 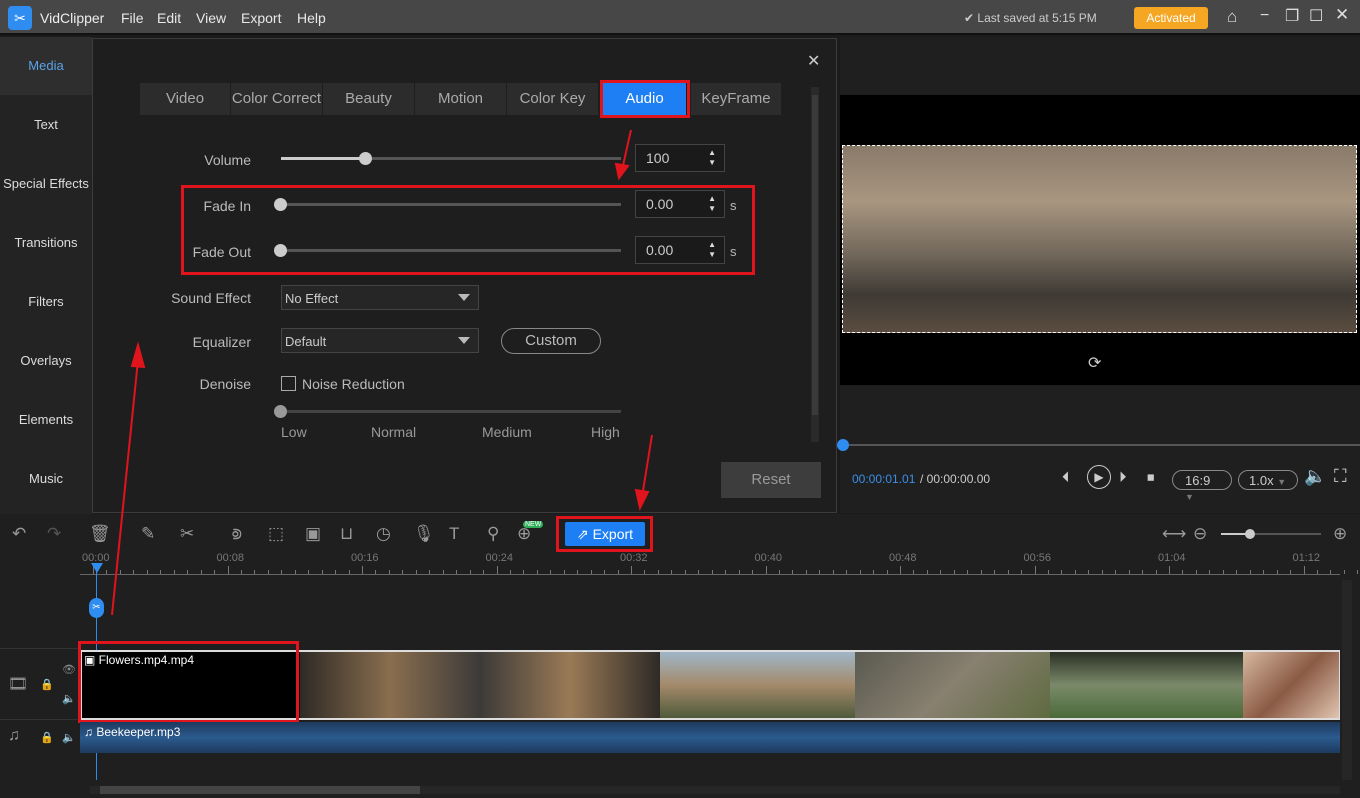 What do you see at coordinates (626, 150) in the screenshot?
I see `arrow-to-fade` at bounding box center [626, 150].